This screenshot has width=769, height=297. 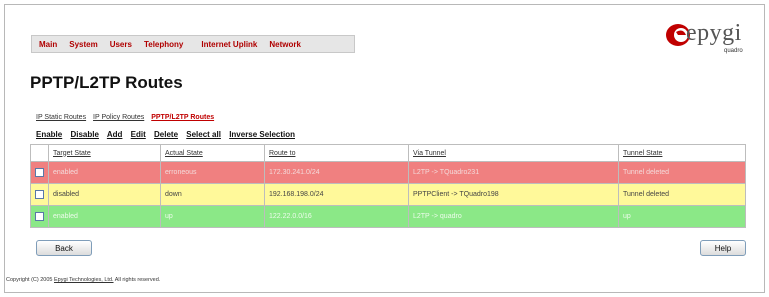 What do you see at coordinates (115, 134) in the screenshot?
I see `add-button: Add` at bounding box center [115, 134].